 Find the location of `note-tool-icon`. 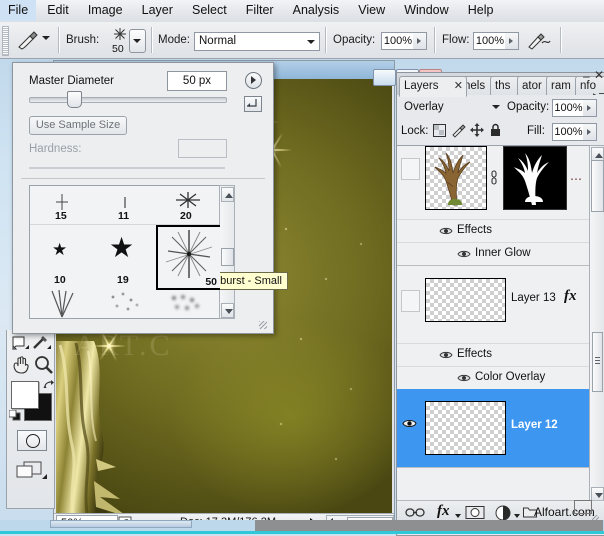

note-tool-icon is located at coordinates (19, 342).